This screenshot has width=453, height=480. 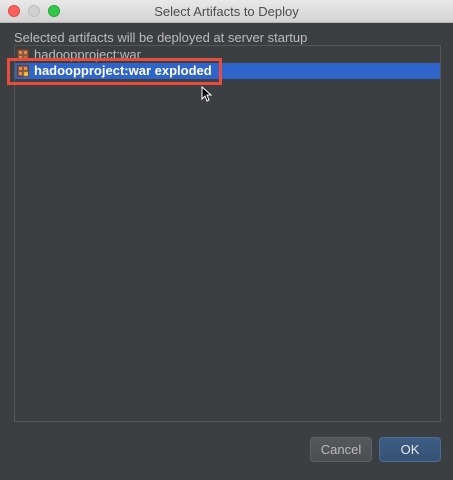 I want to click on artifact-exploded-icon, so click(x=23, y=71).